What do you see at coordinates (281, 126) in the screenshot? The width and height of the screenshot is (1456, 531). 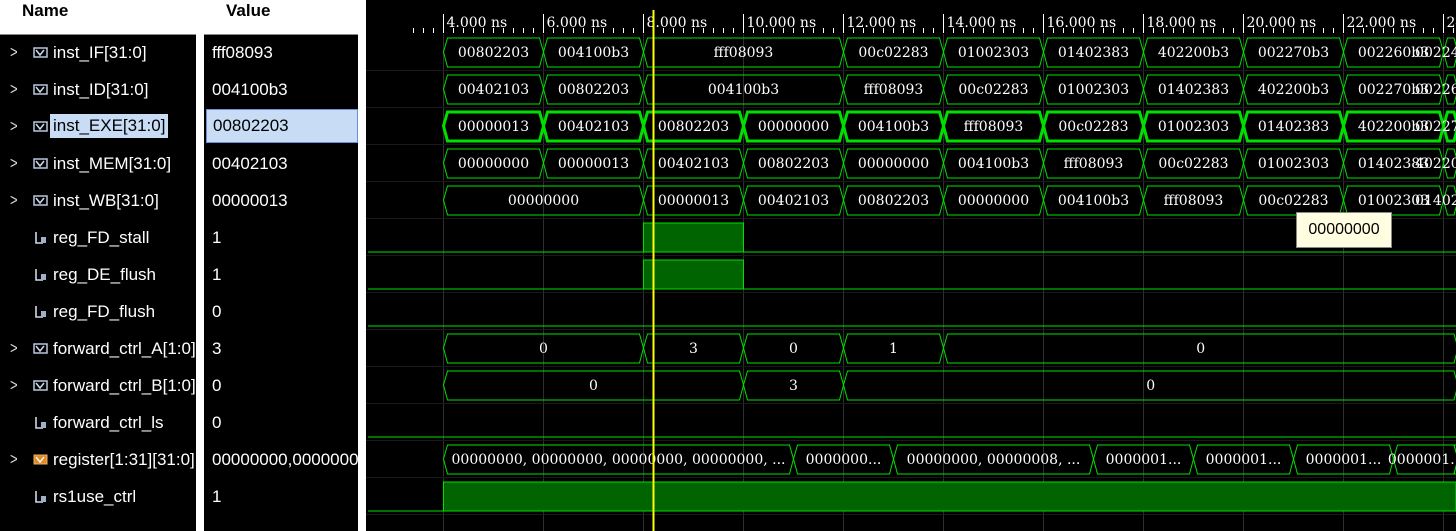 I see `value-row: 00802203` at bounding box center [281, 126].